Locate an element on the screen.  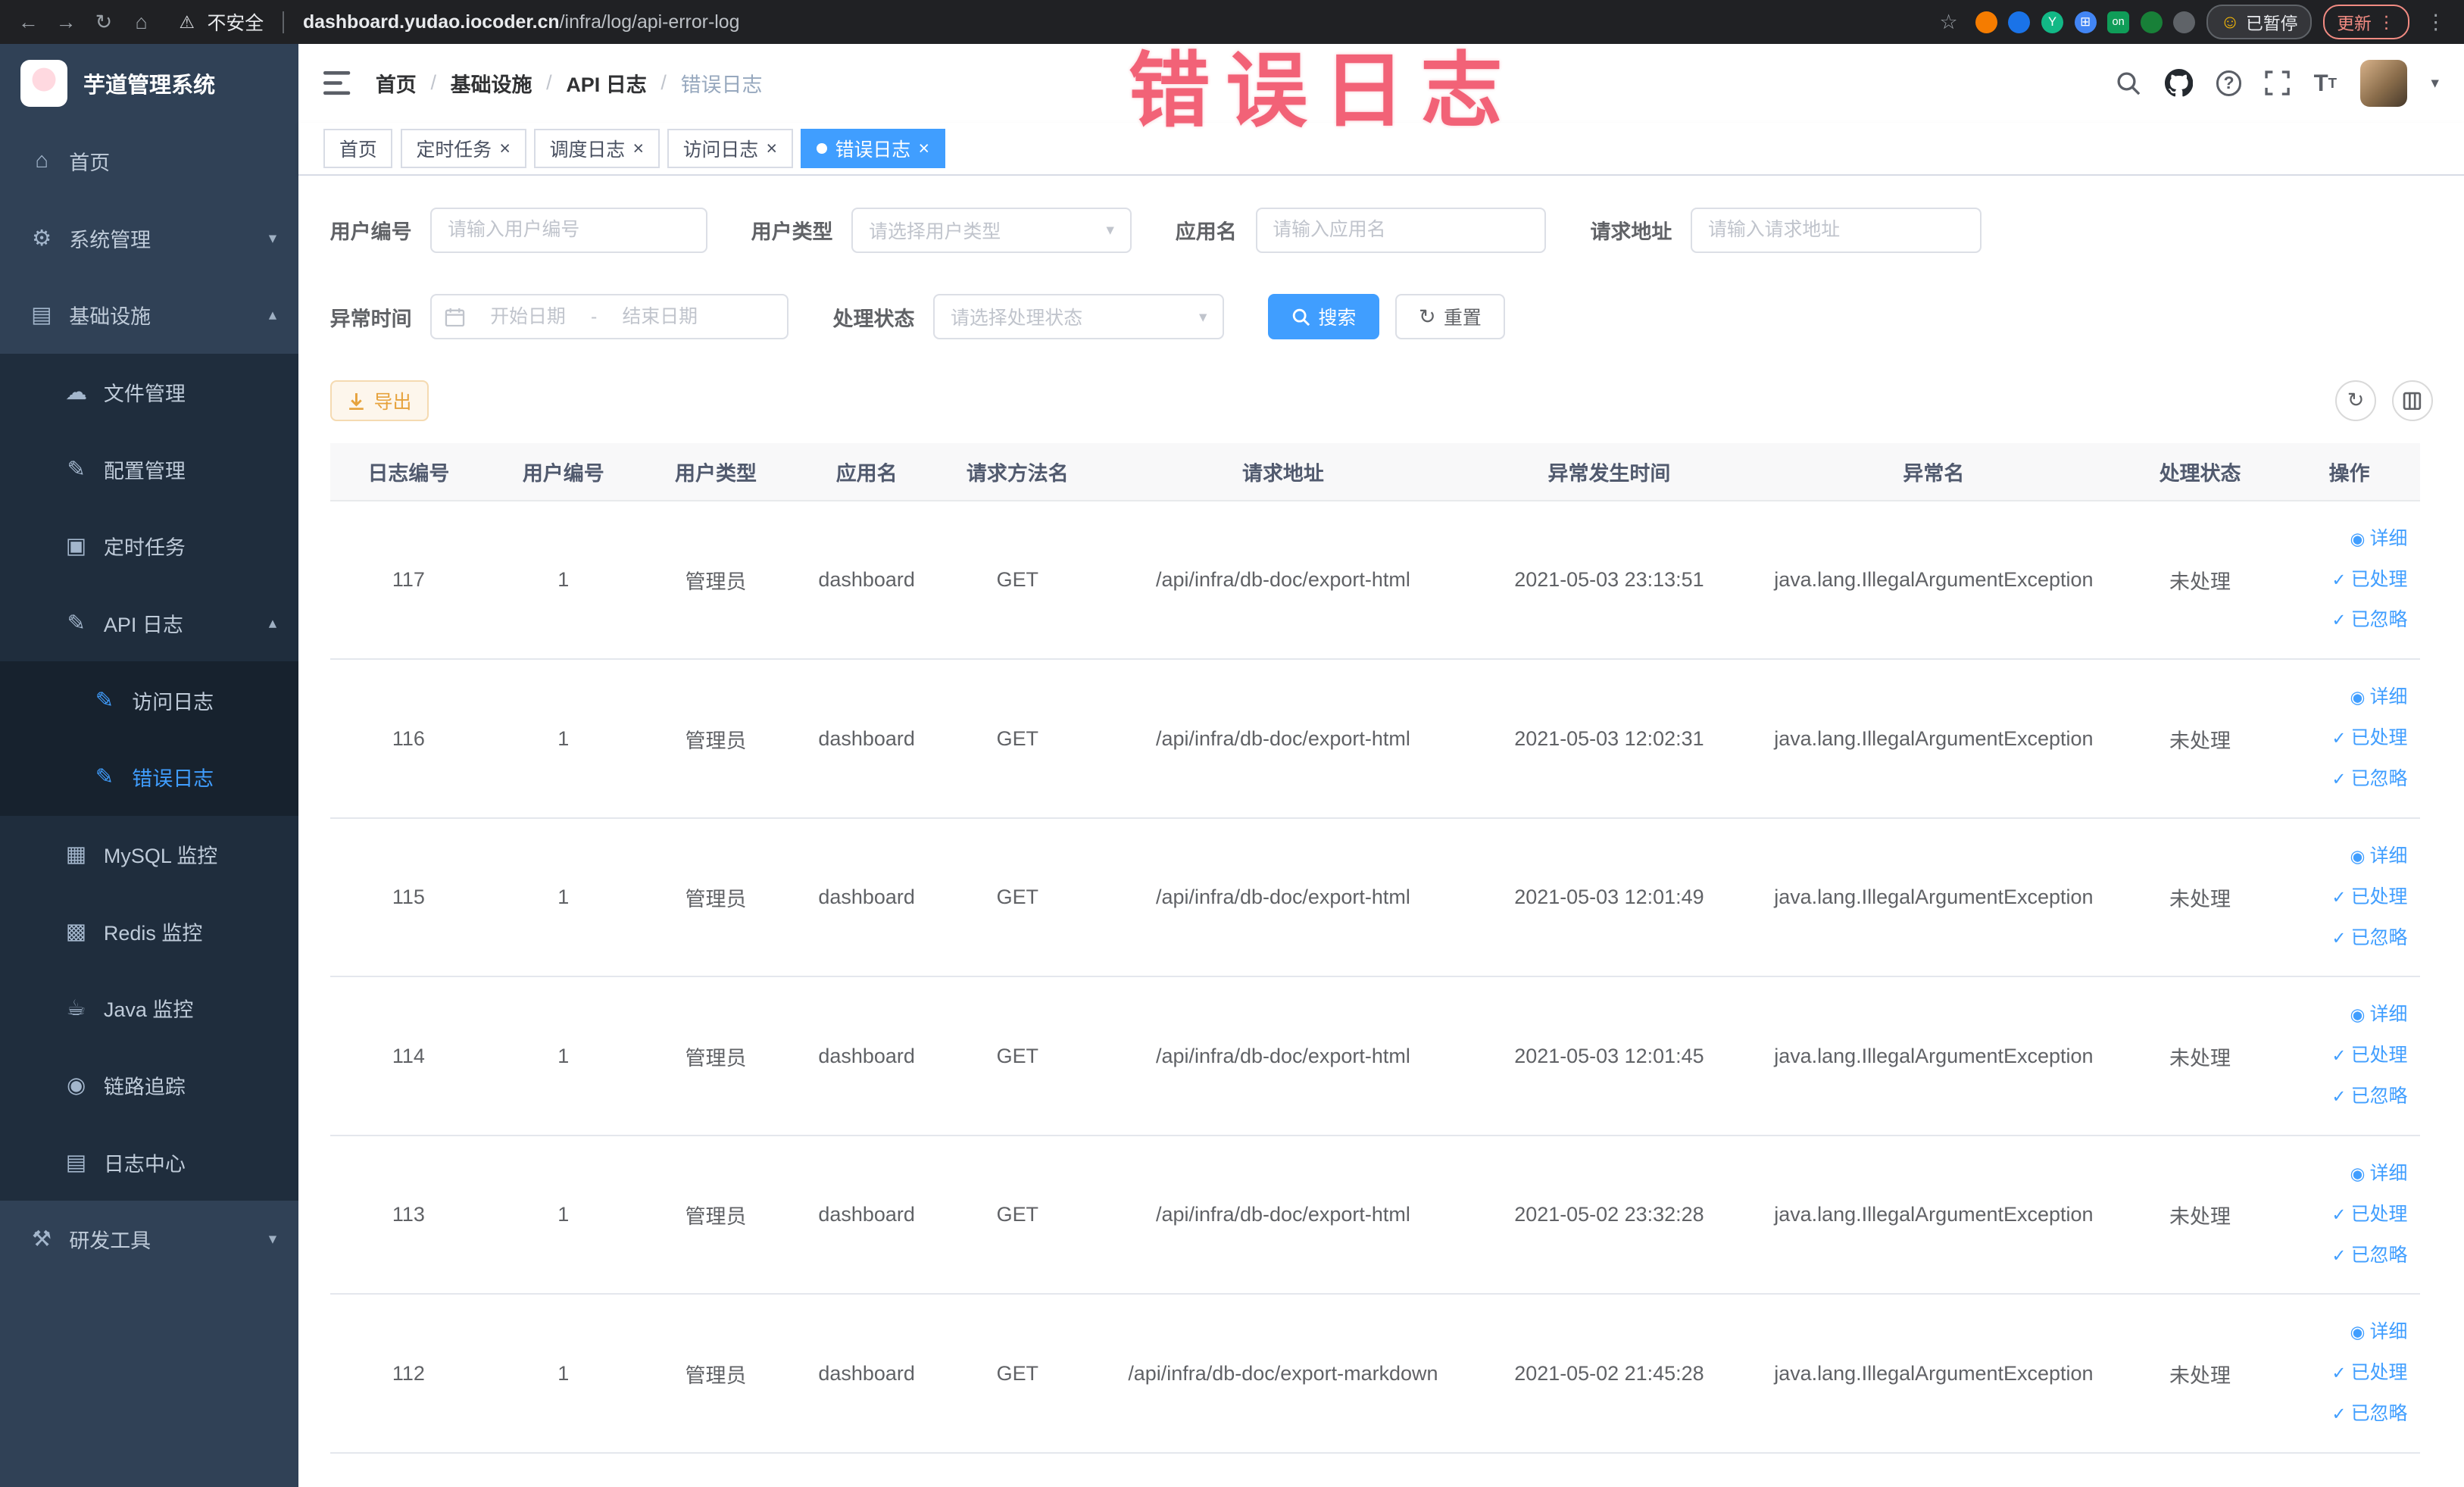
sidebar-item-file-management: ☁ 文件管理 is located at coordinates (149, 392).